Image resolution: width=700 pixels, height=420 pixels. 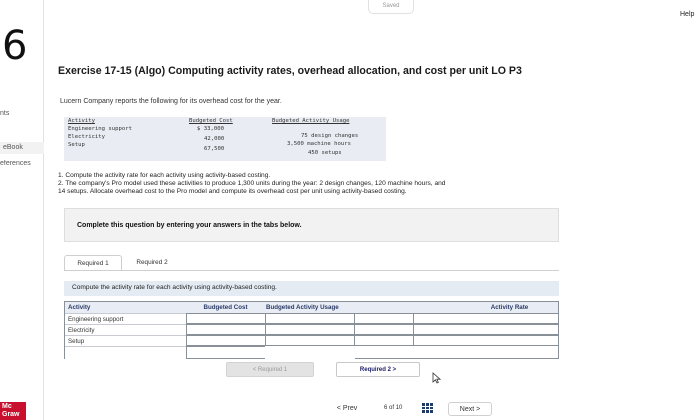 What do you see at coordinates (22, 148) in the screenshot?
I see `rail-item-ebook: eBook` at bounding box center [22, 148].